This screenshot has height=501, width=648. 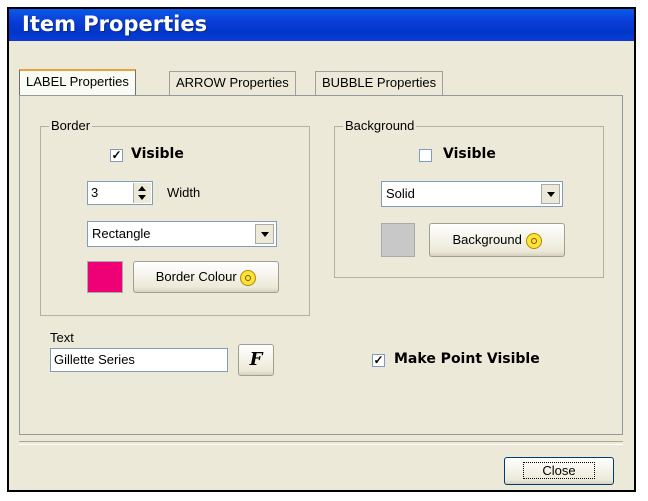 I want to click on tab-bubble-properties: BUBBLE Properties, so click(x=379, y=83).